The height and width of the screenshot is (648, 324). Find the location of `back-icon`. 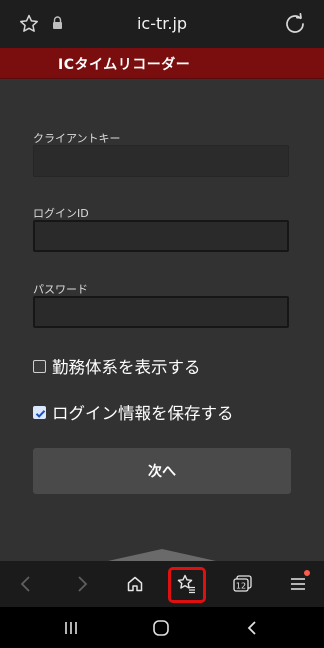

back-icon is located at coordinates (251, 627).